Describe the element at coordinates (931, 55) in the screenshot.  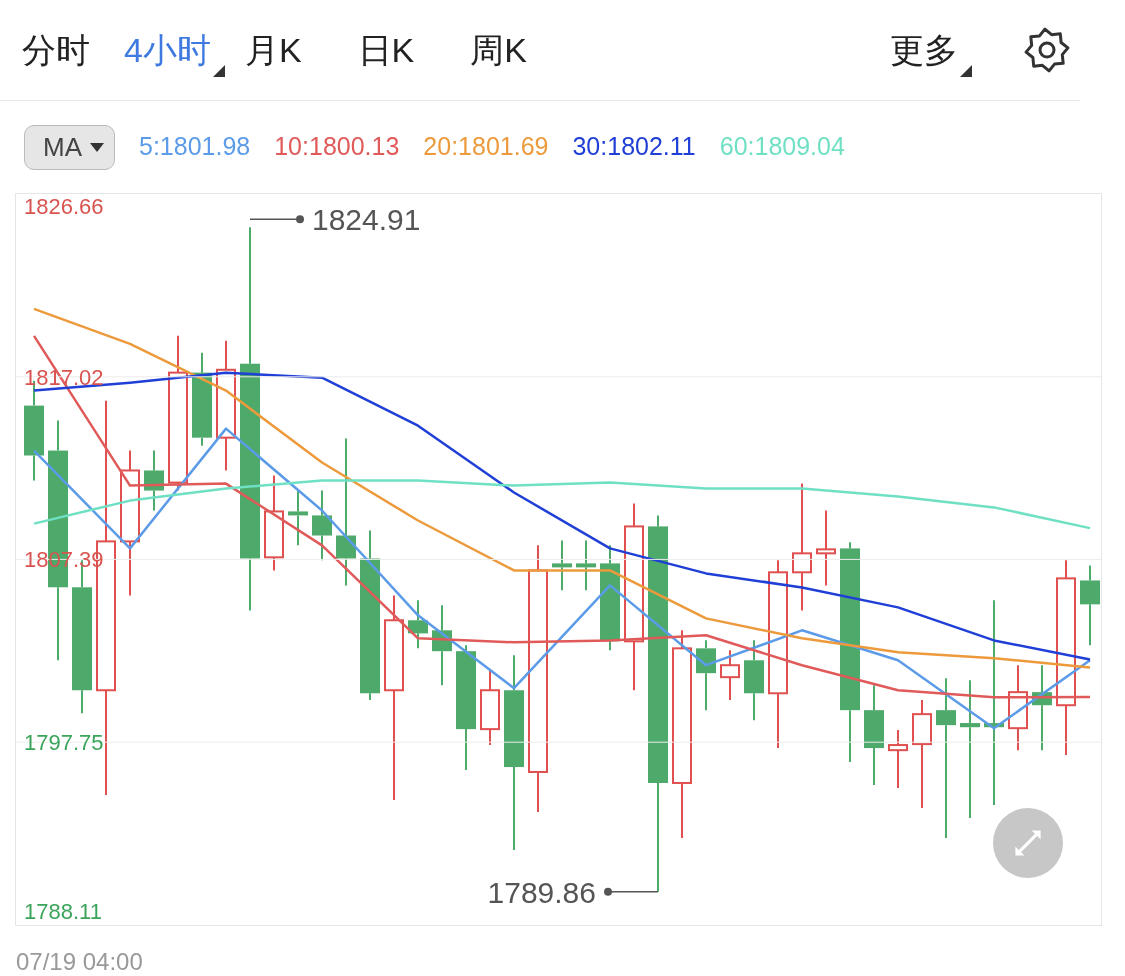
I see `more-menu: 更多` at that location.